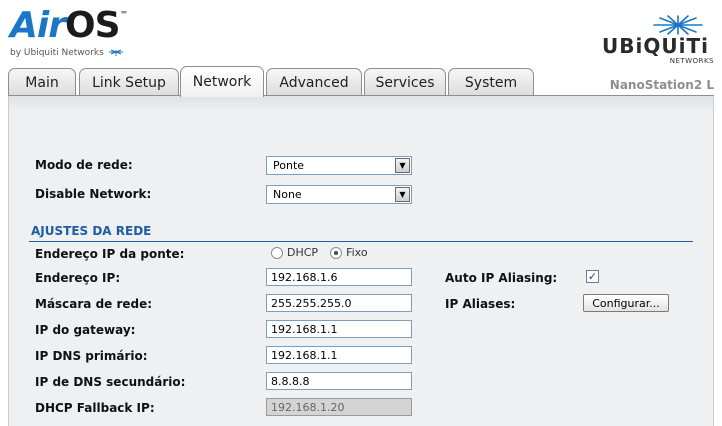 The image size is (722, 426). Describe the element at coordinates (124, 14) in the screenshot. I see `trademark-mark: ™` at that location.